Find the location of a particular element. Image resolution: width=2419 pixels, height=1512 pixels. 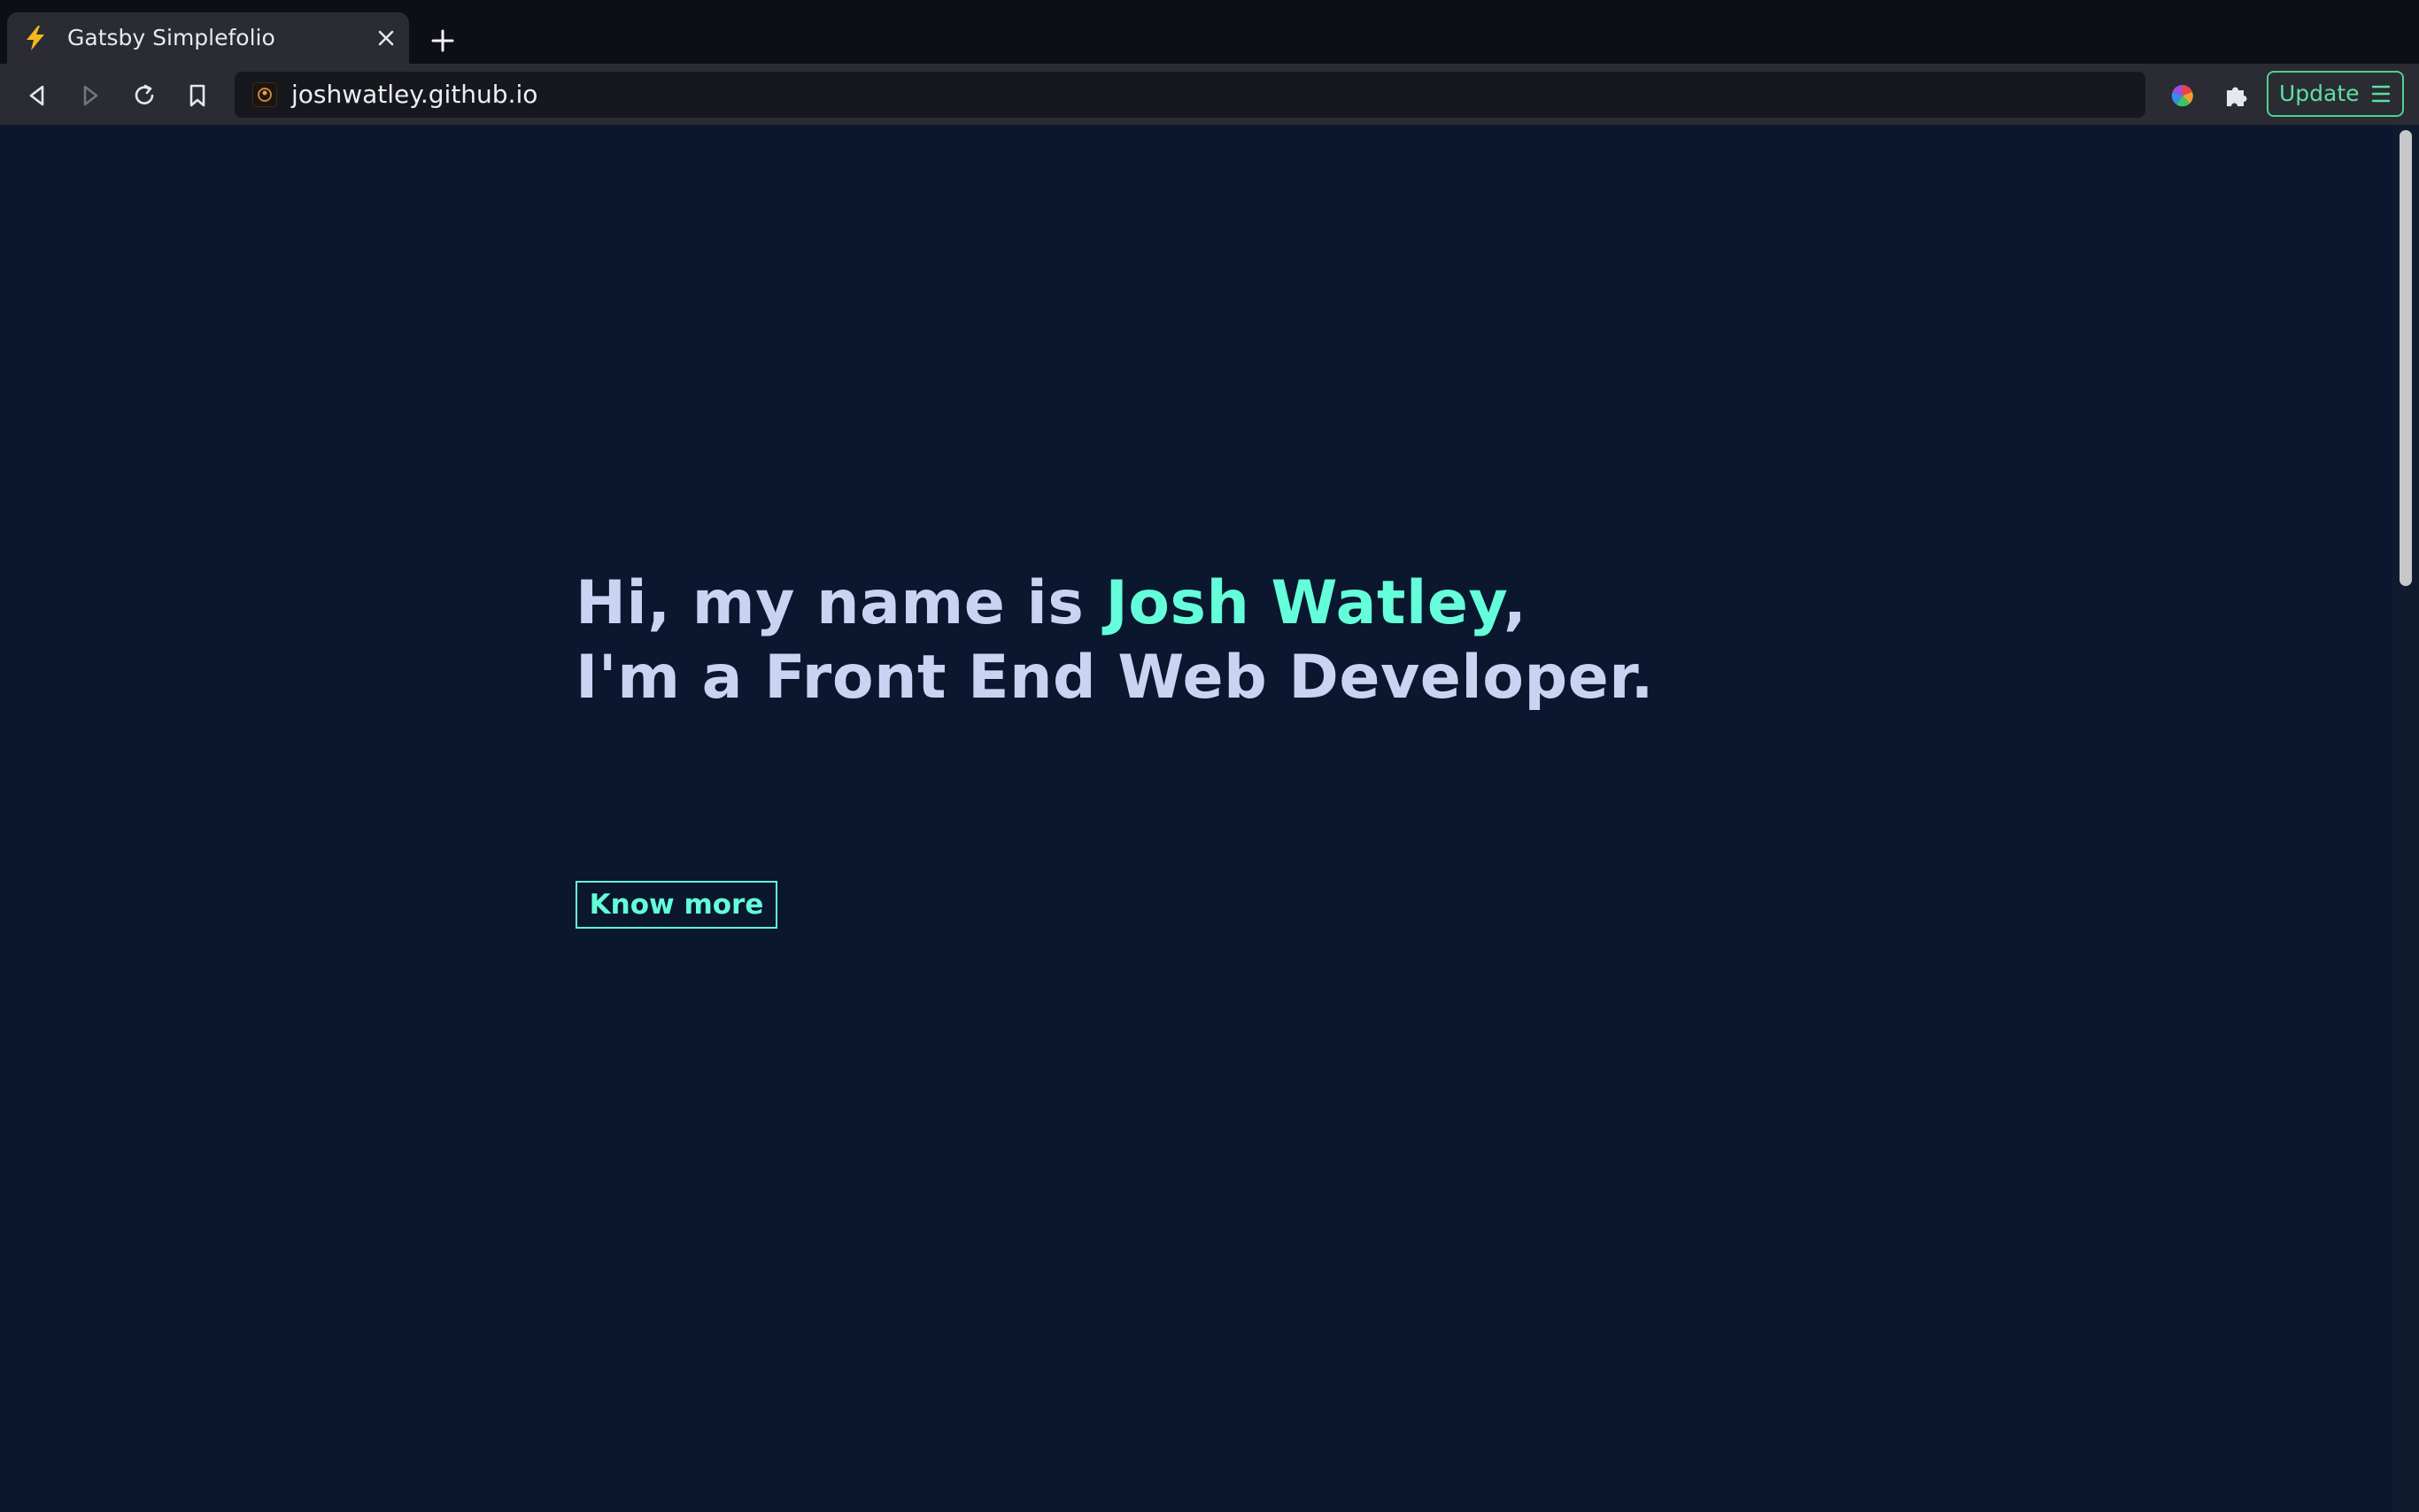

url-text: joshwatley.github.io is located at coordinates (414, 94).